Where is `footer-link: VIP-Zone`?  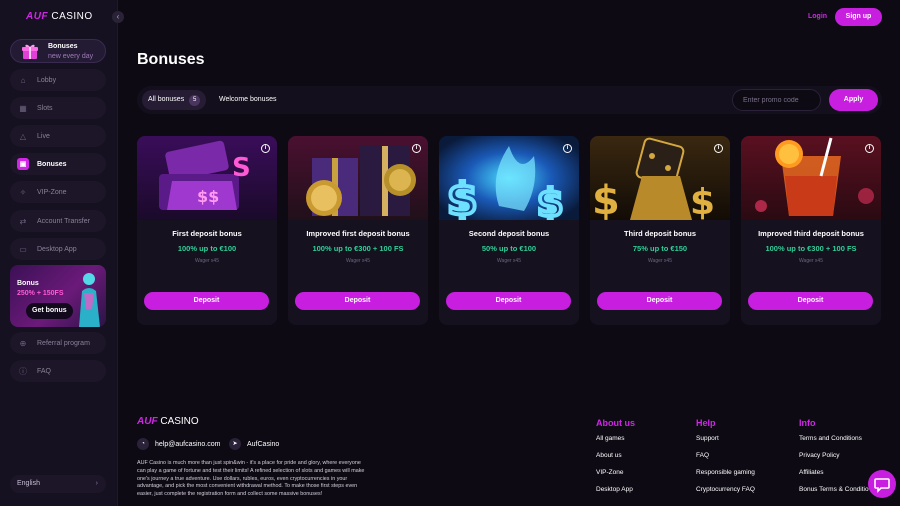 footer-link: VIP-Zone is located at coordinates (615, 477).